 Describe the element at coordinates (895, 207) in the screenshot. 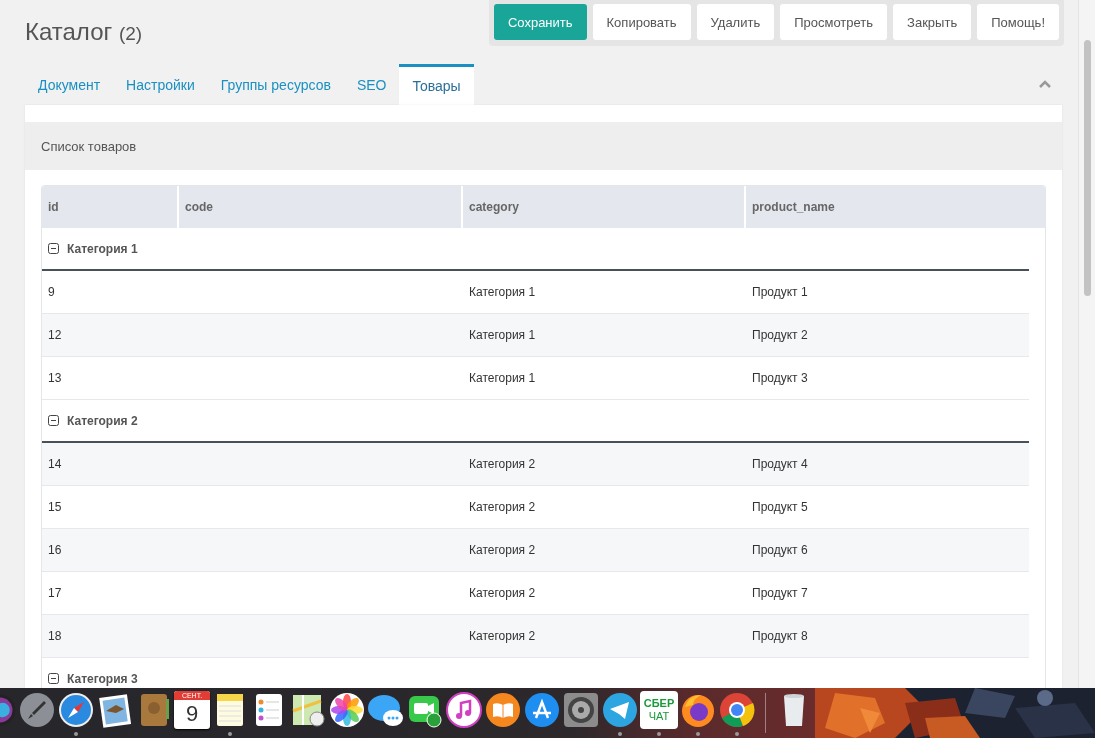

I see `column-header: product_name` at that location.